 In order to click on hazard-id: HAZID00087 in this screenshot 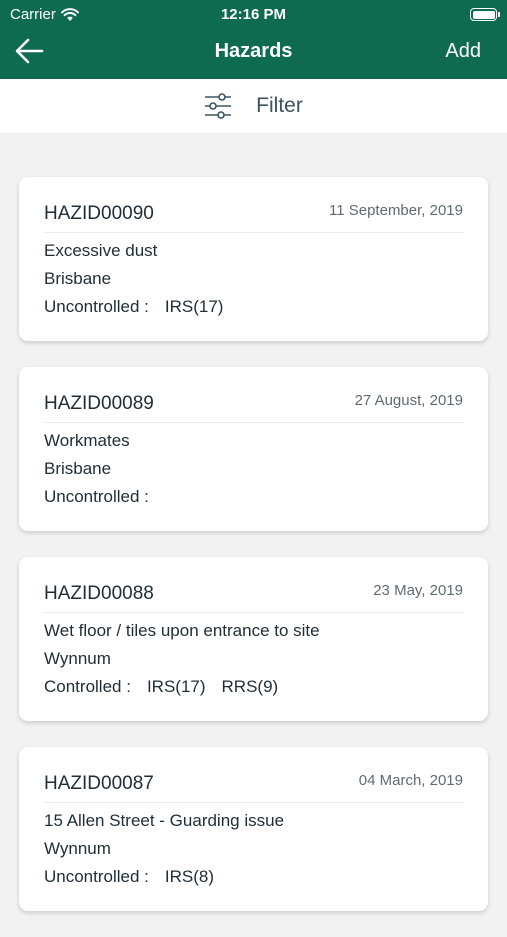, I will do `click(99, 783)`.